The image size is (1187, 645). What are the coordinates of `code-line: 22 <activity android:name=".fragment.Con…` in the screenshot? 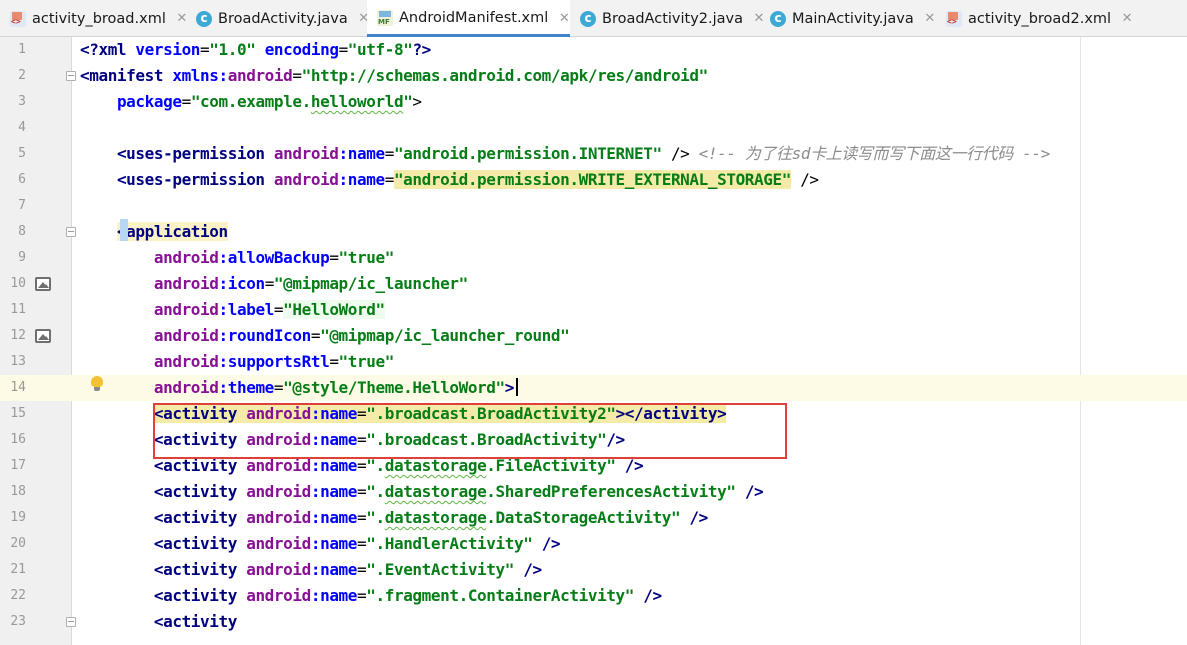 It's located at (593, 596).